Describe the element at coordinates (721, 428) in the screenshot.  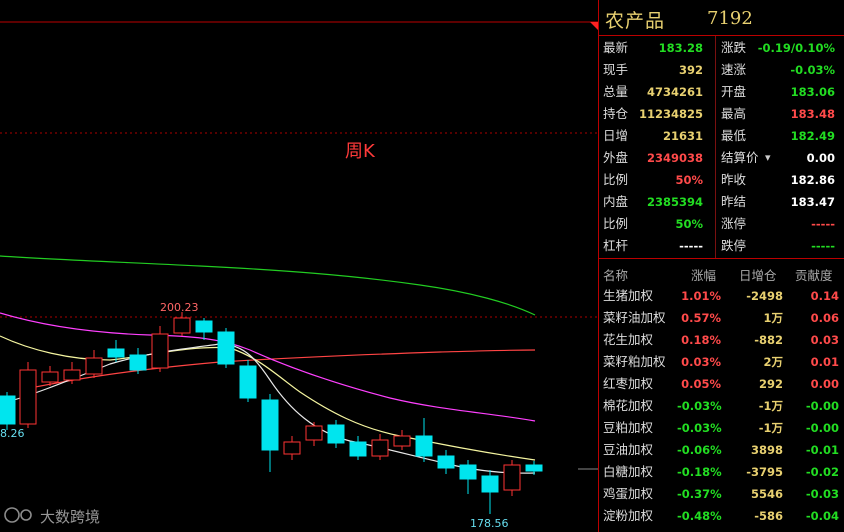
I see `table-row: 豆粕加权 -0.03% -1万 -0.00` at that location.